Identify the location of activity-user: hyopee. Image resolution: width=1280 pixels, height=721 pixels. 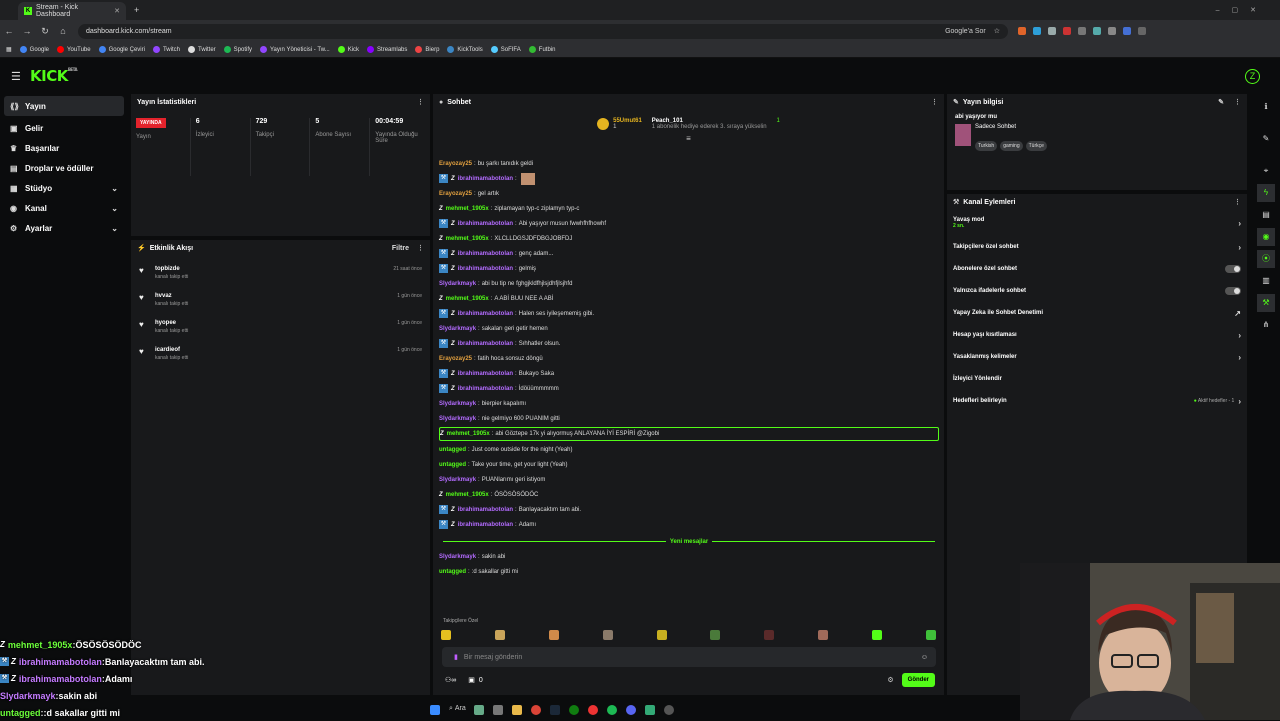
(171, 323).